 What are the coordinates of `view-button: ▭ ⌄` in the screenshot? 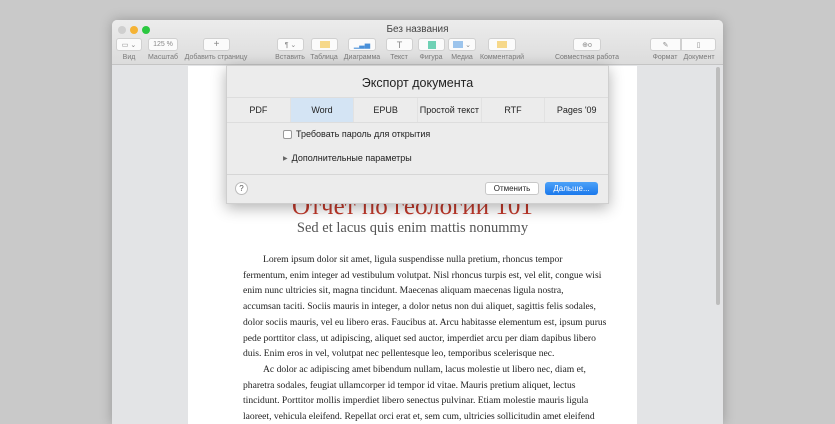 It's located at (129, 44).